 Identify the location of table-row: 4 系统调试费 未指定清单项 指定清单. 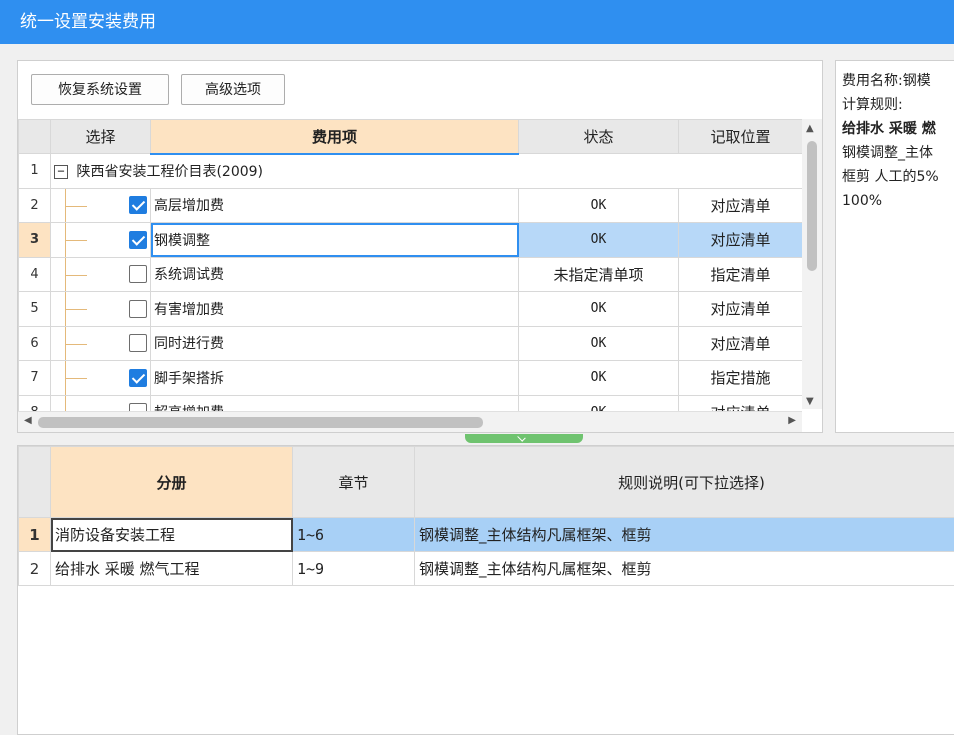
(411, 274).